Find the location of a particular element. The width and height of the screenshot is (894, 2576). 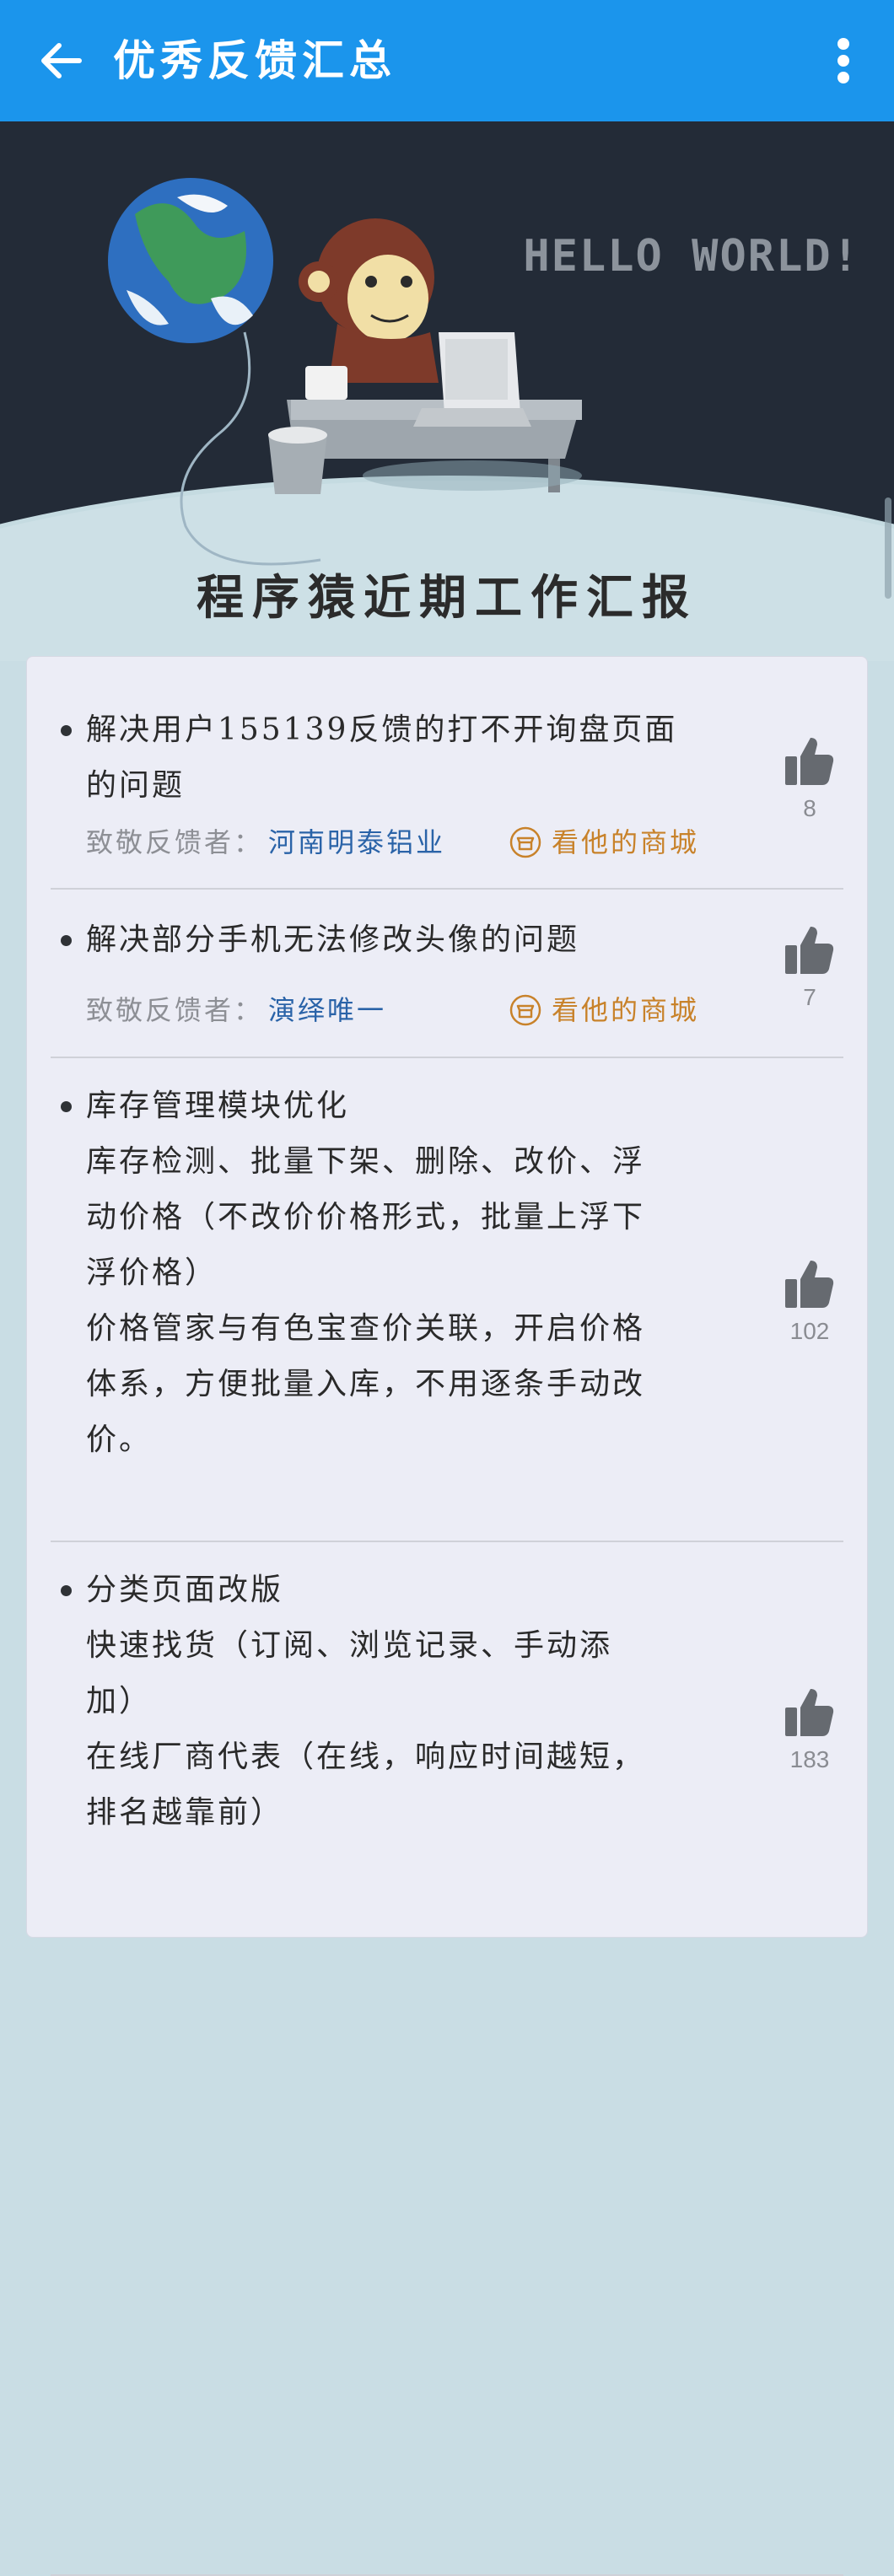

feedback-line: 解决部分手机无法修改头像的问题 is located at coordinates (333, 939).